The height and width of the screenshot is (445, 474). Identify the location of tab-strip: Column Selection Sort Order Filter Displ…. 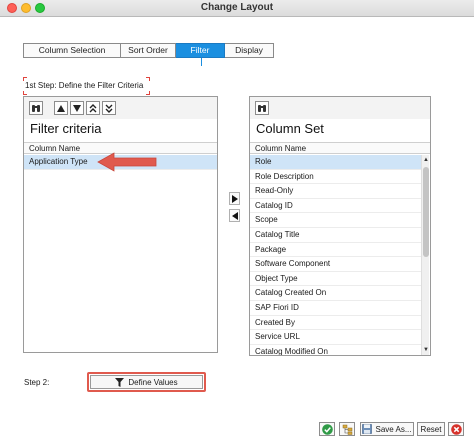
(148, 50).